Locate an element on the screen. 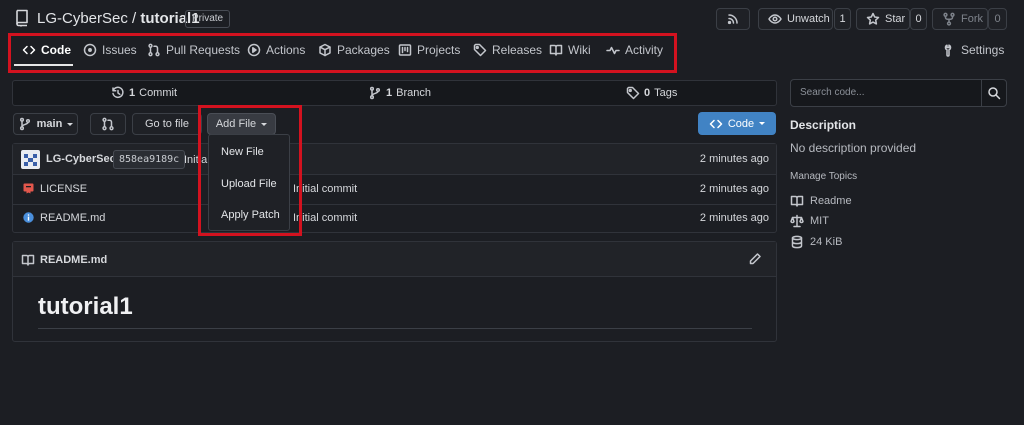 The width and height of the screenshot is (1024, 425). commits-label: Commit is located at coordinates (158, 93).